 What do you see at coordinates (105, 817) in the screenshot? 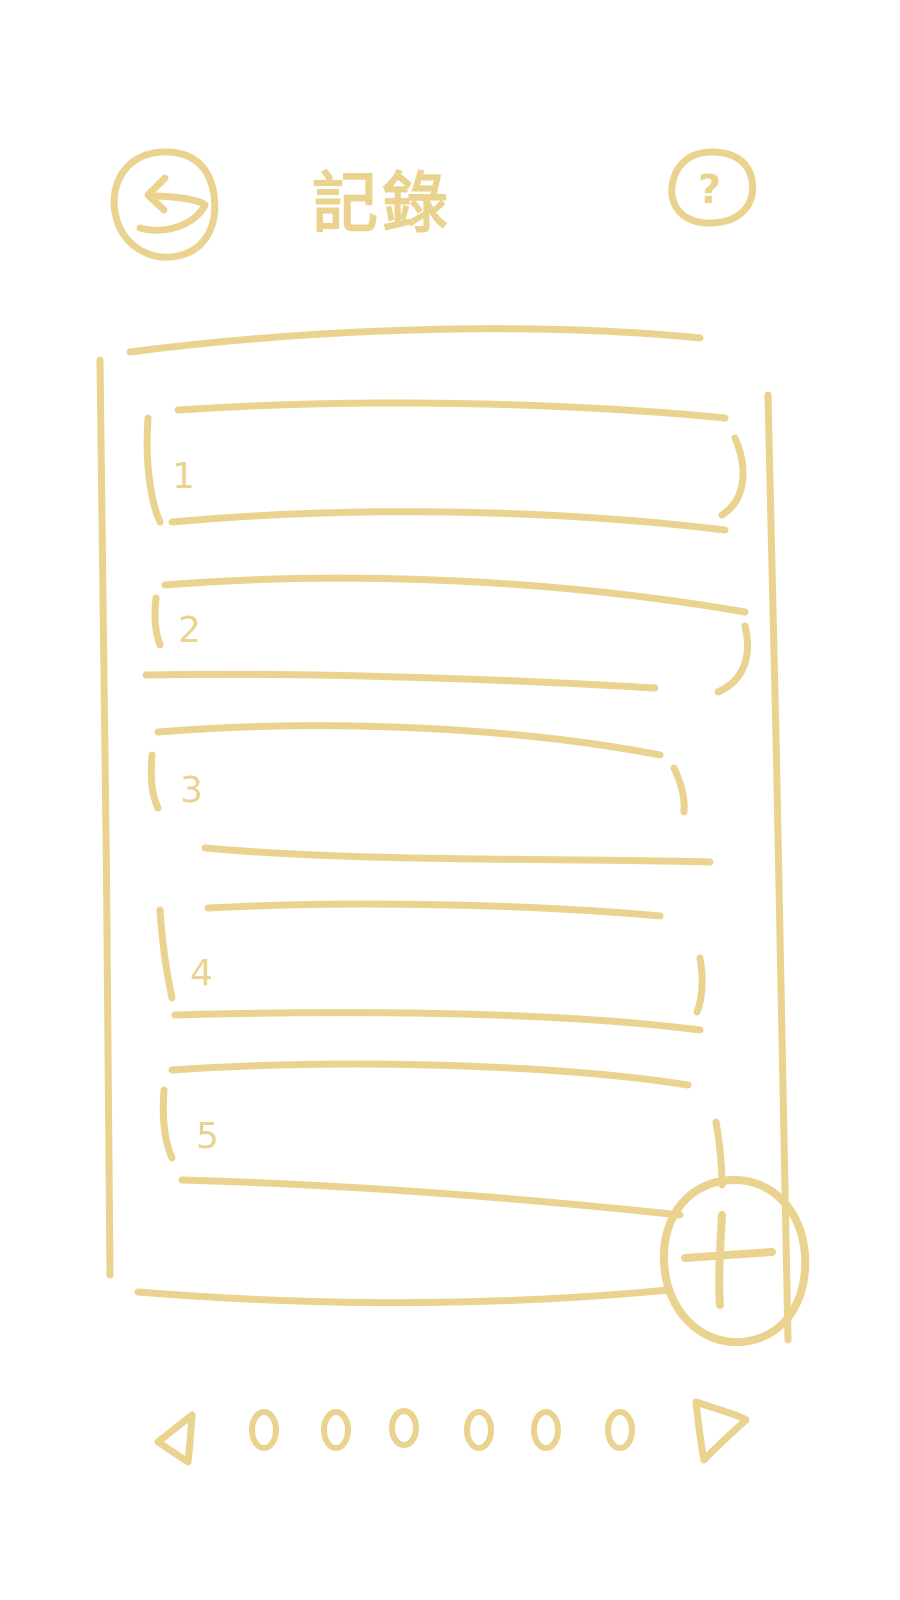
I see `panel-left-edge` at bounding box center [105, 817].